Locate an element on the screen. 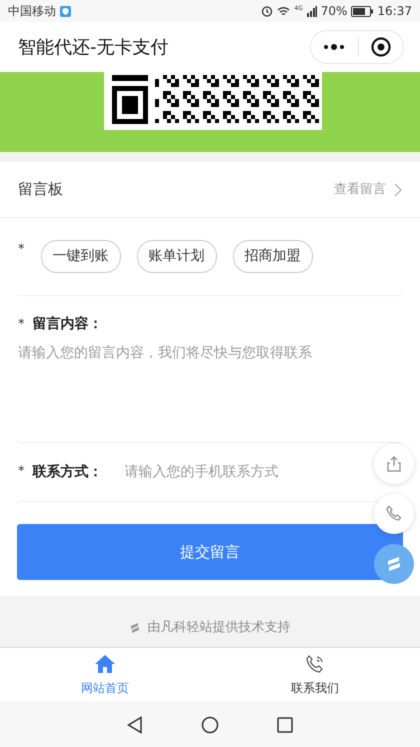 This screenshot has height=747, width=420. close-icon is located at coordinates (380, 47).